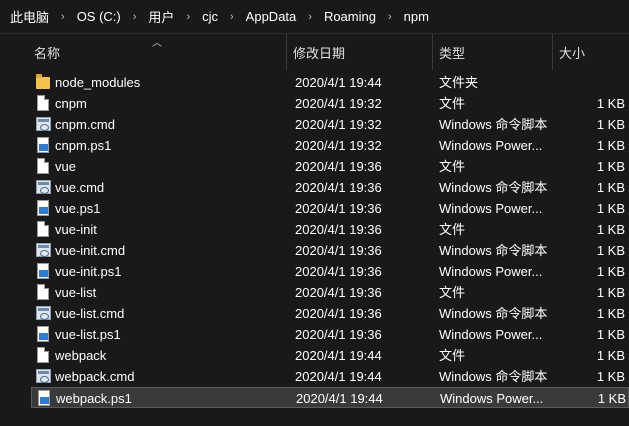 Image resolution: width=629 pixels, height=426 pixels. I want to click on column-header-date-label: 修改日期, so click(319, 53).